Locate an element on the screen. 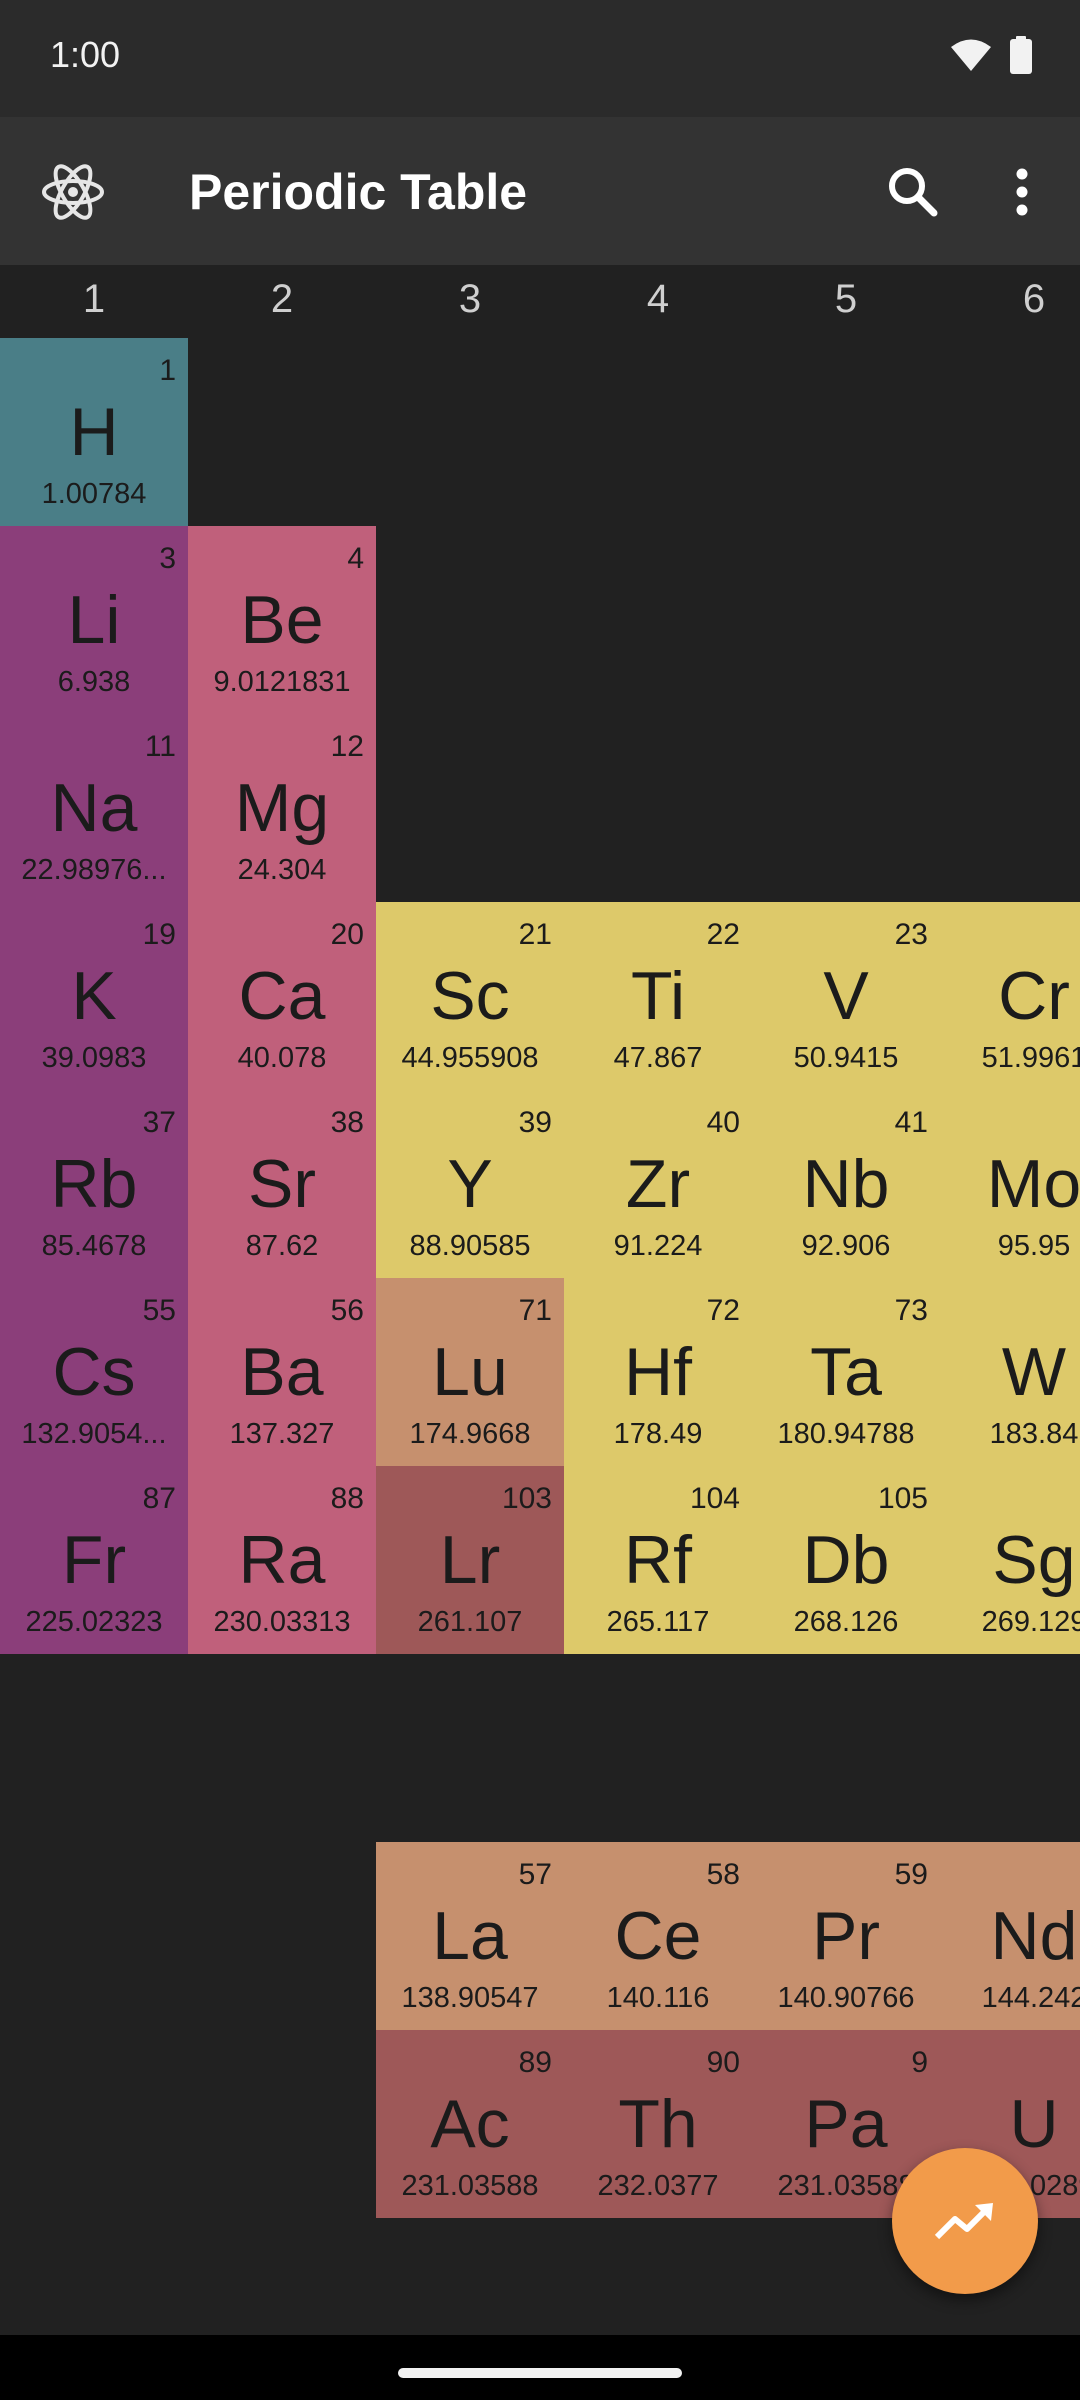 Image resolution: width=1080 pixels, height=2400 pixels. element-cell-rf: 104 Rf 265.117 is located at coordinates (658, 1560).